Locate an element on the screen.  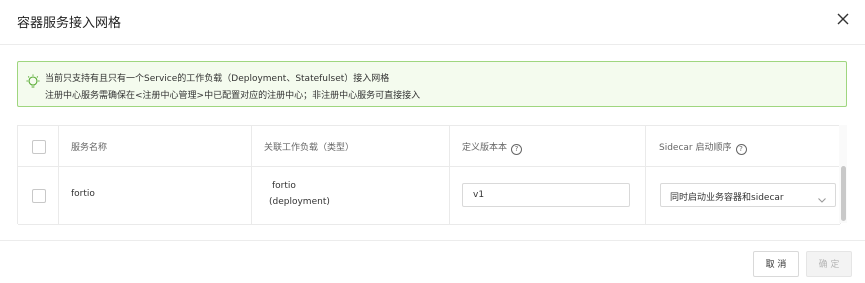
header-workload: 关联工作负载（类型） is located at coordinates (309, 148).